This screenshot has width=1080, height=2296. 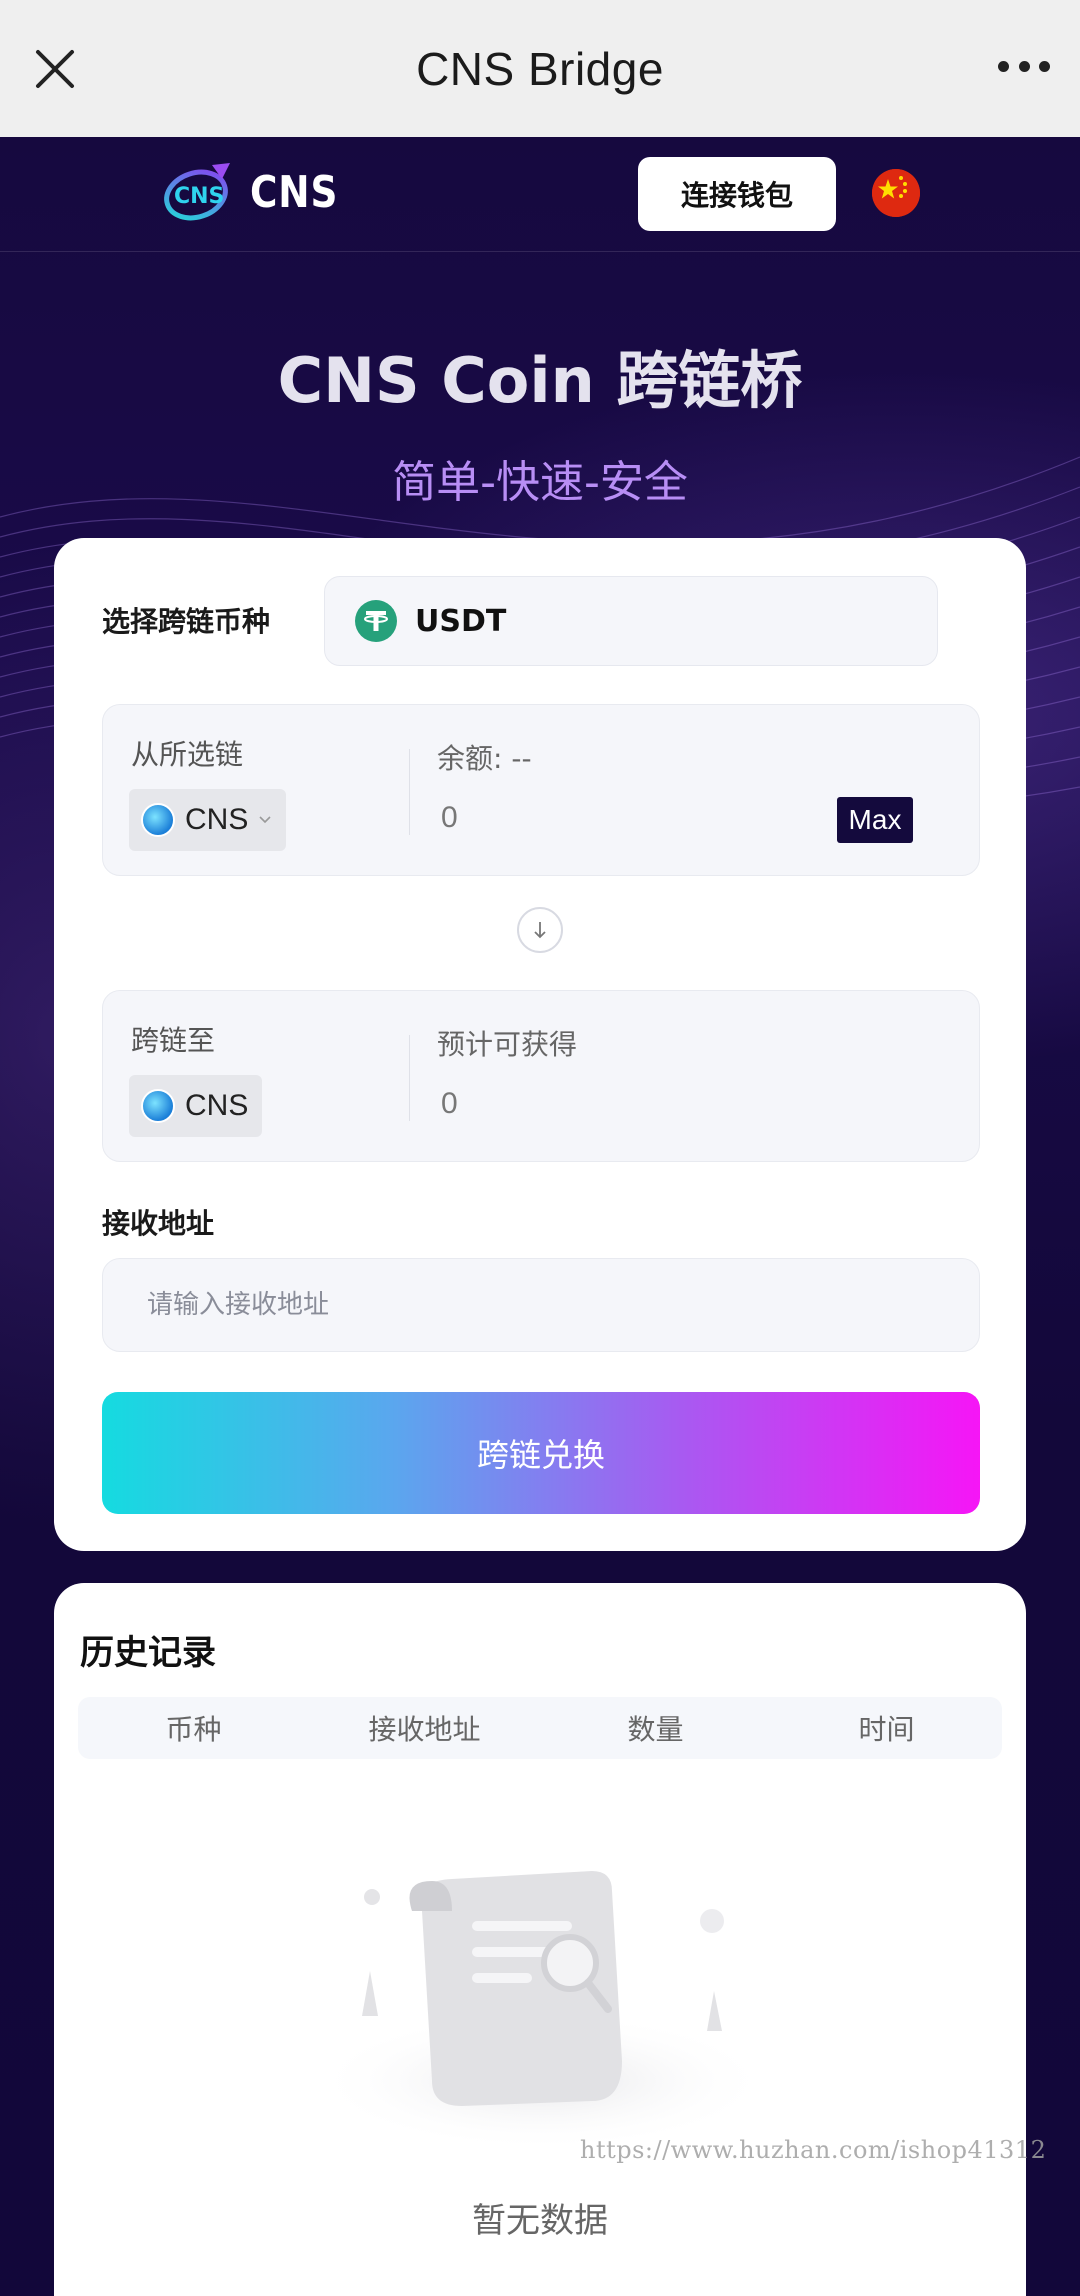 I want to click on receive-address-input, so click(x=541, y=1305).